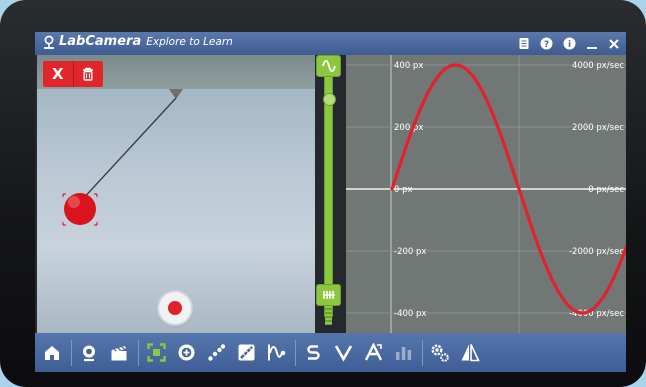  Describe the element at coordinates (330, 352) in the screenshot. I see `bottom-toolbar` at that location.